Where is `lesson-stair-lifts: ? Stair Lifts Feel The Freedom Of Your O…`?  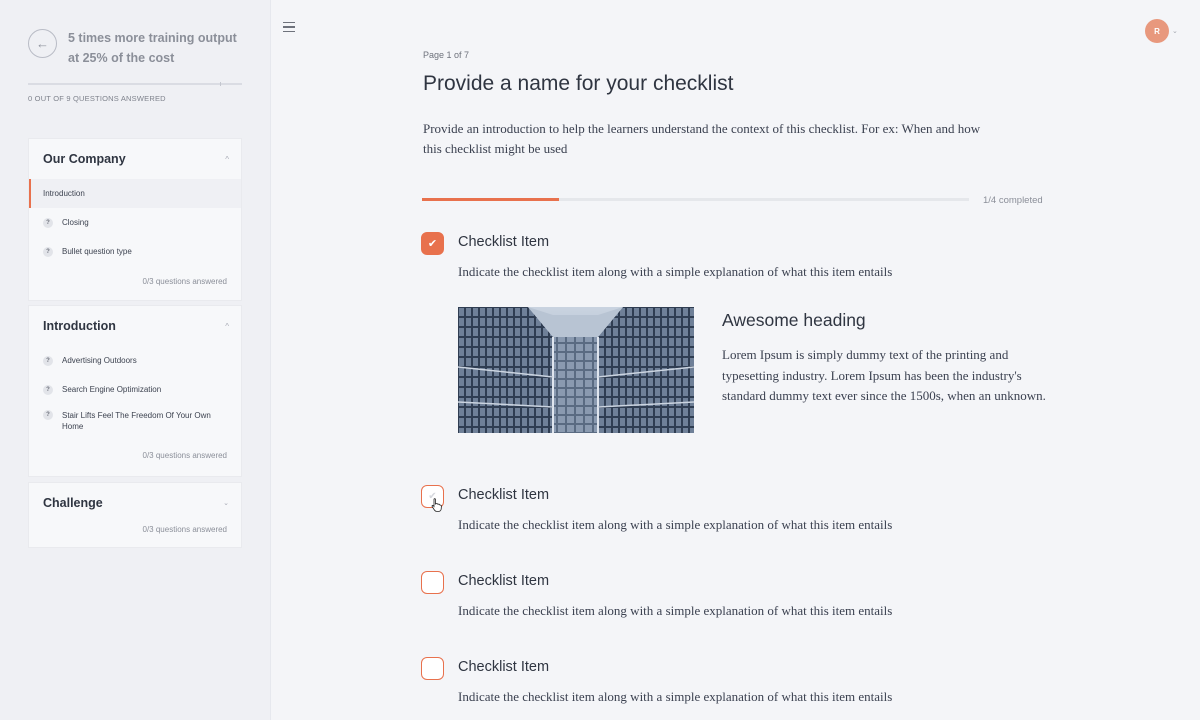 lesson-stair-lifts: ? Stair Lifts Feel The Freedom Of Your O… is located at coordinates (135, 423).